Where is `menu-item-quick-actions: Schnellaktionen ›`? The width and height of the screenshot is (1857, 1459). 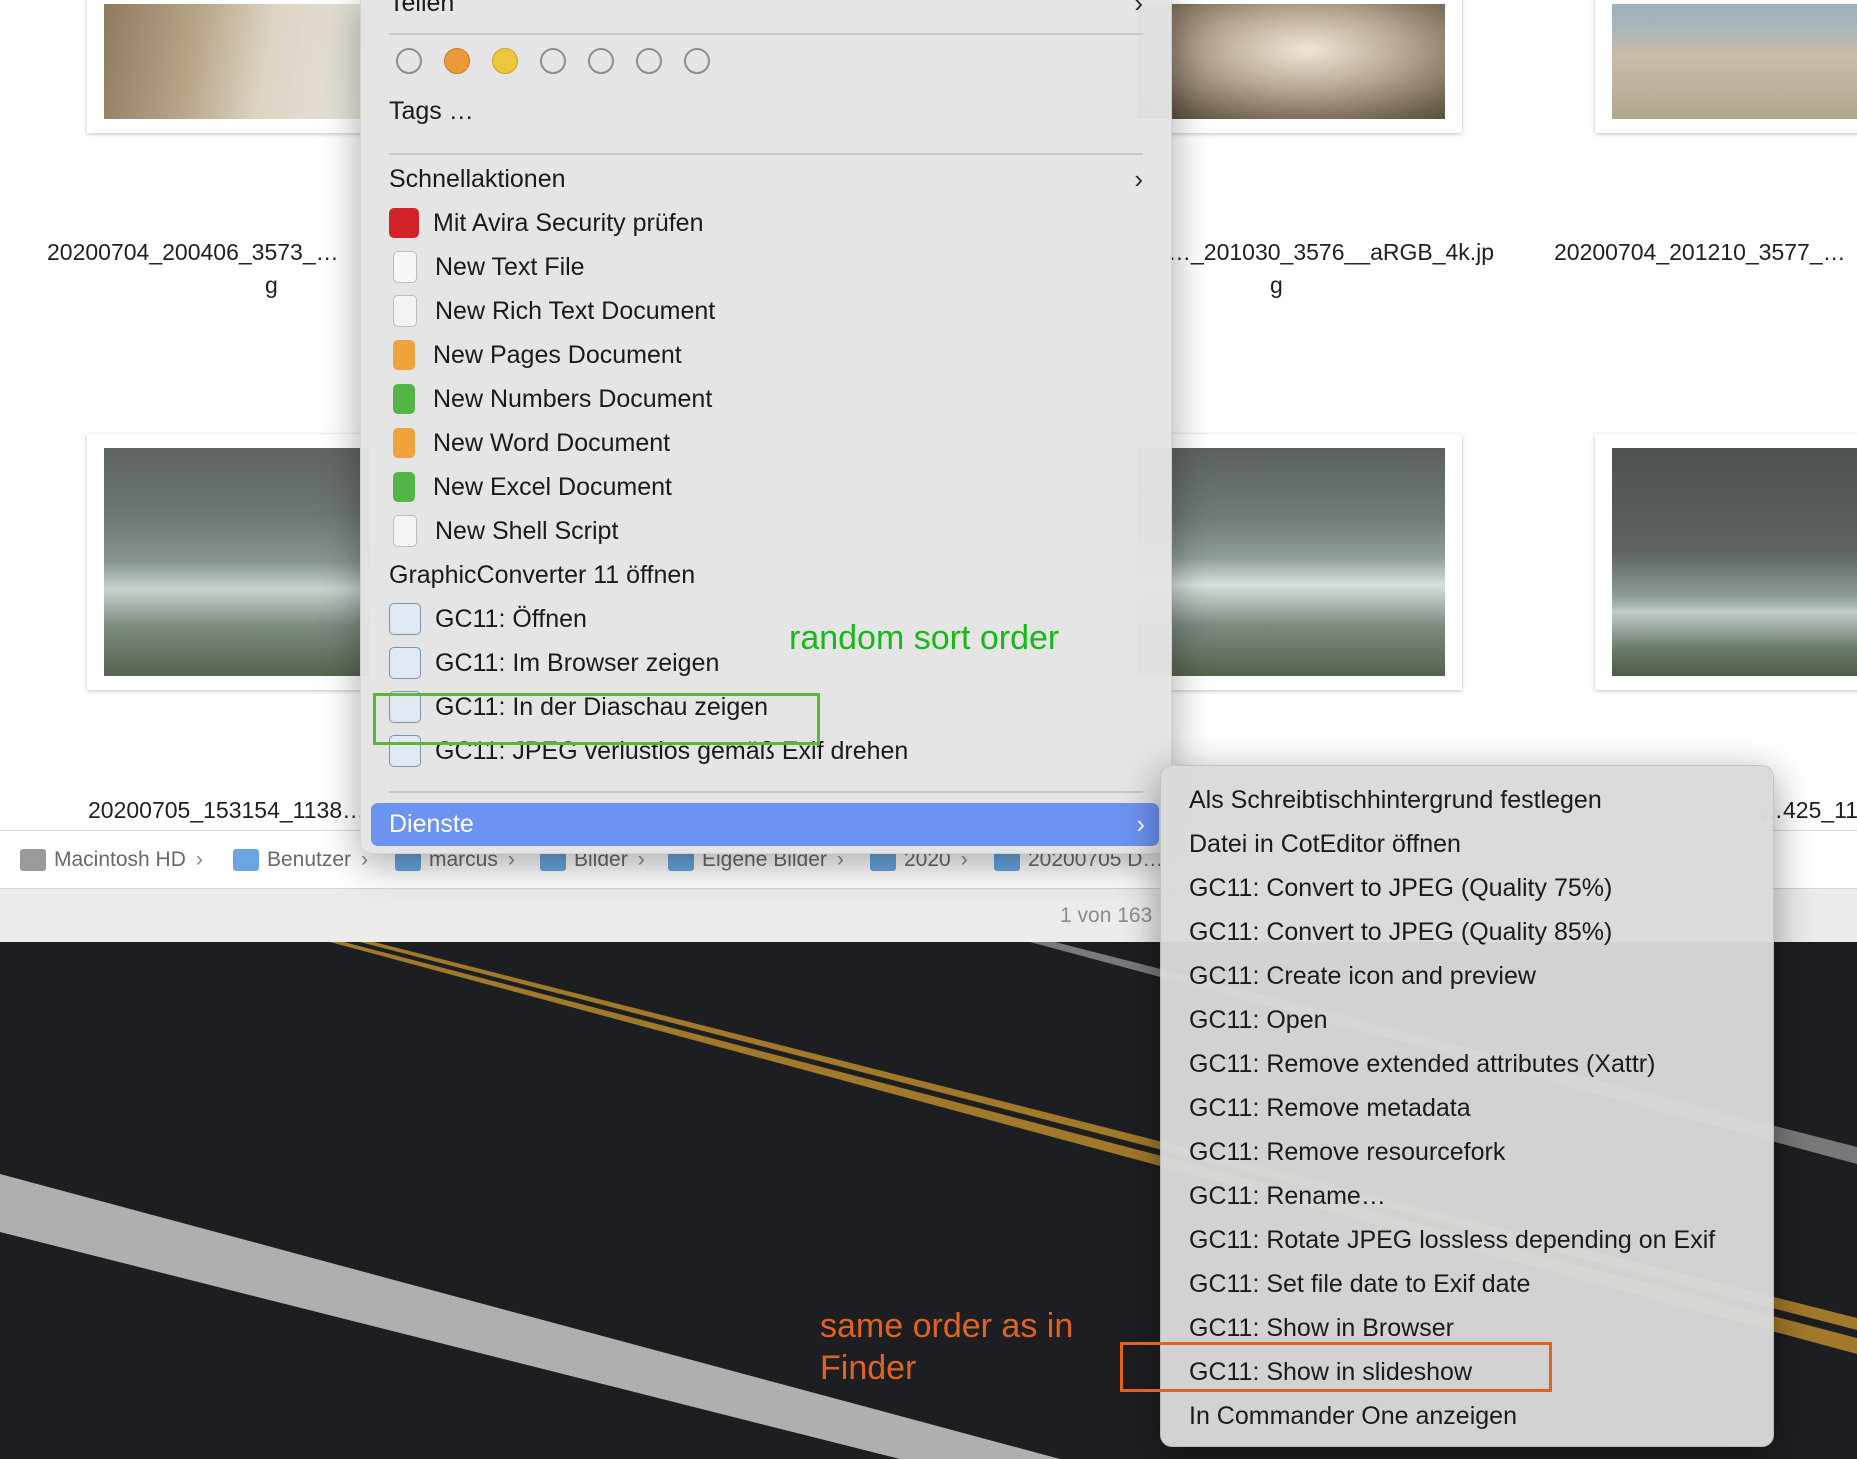
menu-item-quick-actions: Schnellaktionen › is located at coordinates (766, 179).